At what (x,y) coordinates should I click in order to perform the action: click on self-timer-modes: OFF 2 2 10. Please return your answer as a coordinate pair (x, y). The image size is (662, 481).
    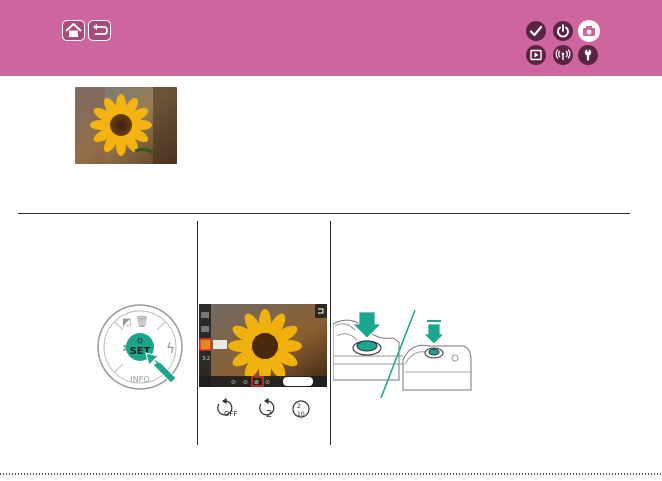
    Looking at the image, I should click on (271, 408).